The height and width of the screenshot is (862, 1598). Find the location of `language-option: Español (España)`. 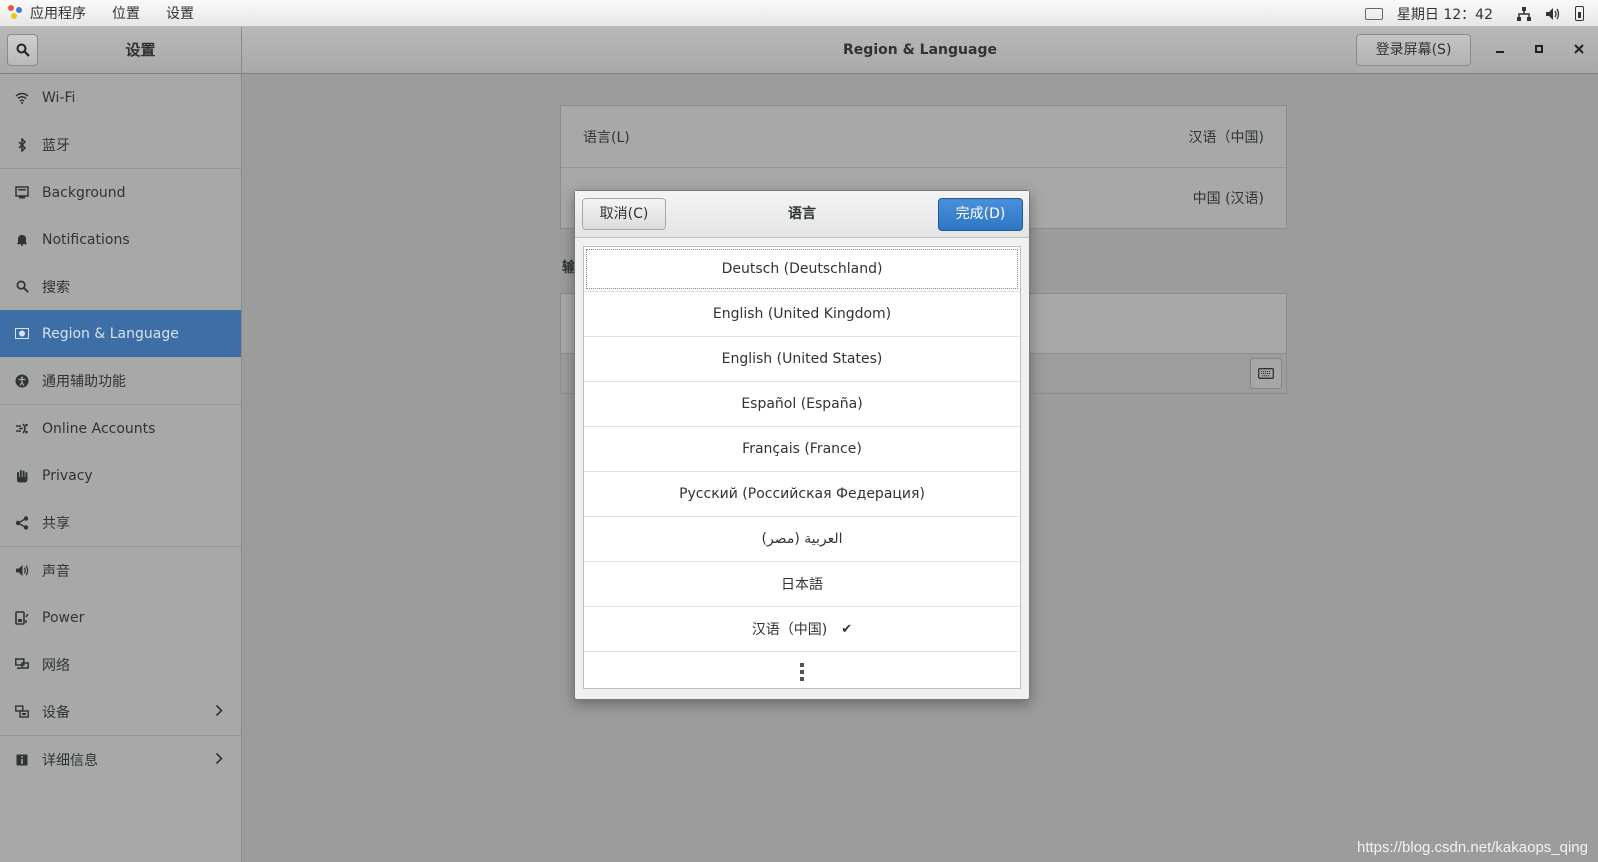

language-option: Español (España) is located at coordinates (802, 404).